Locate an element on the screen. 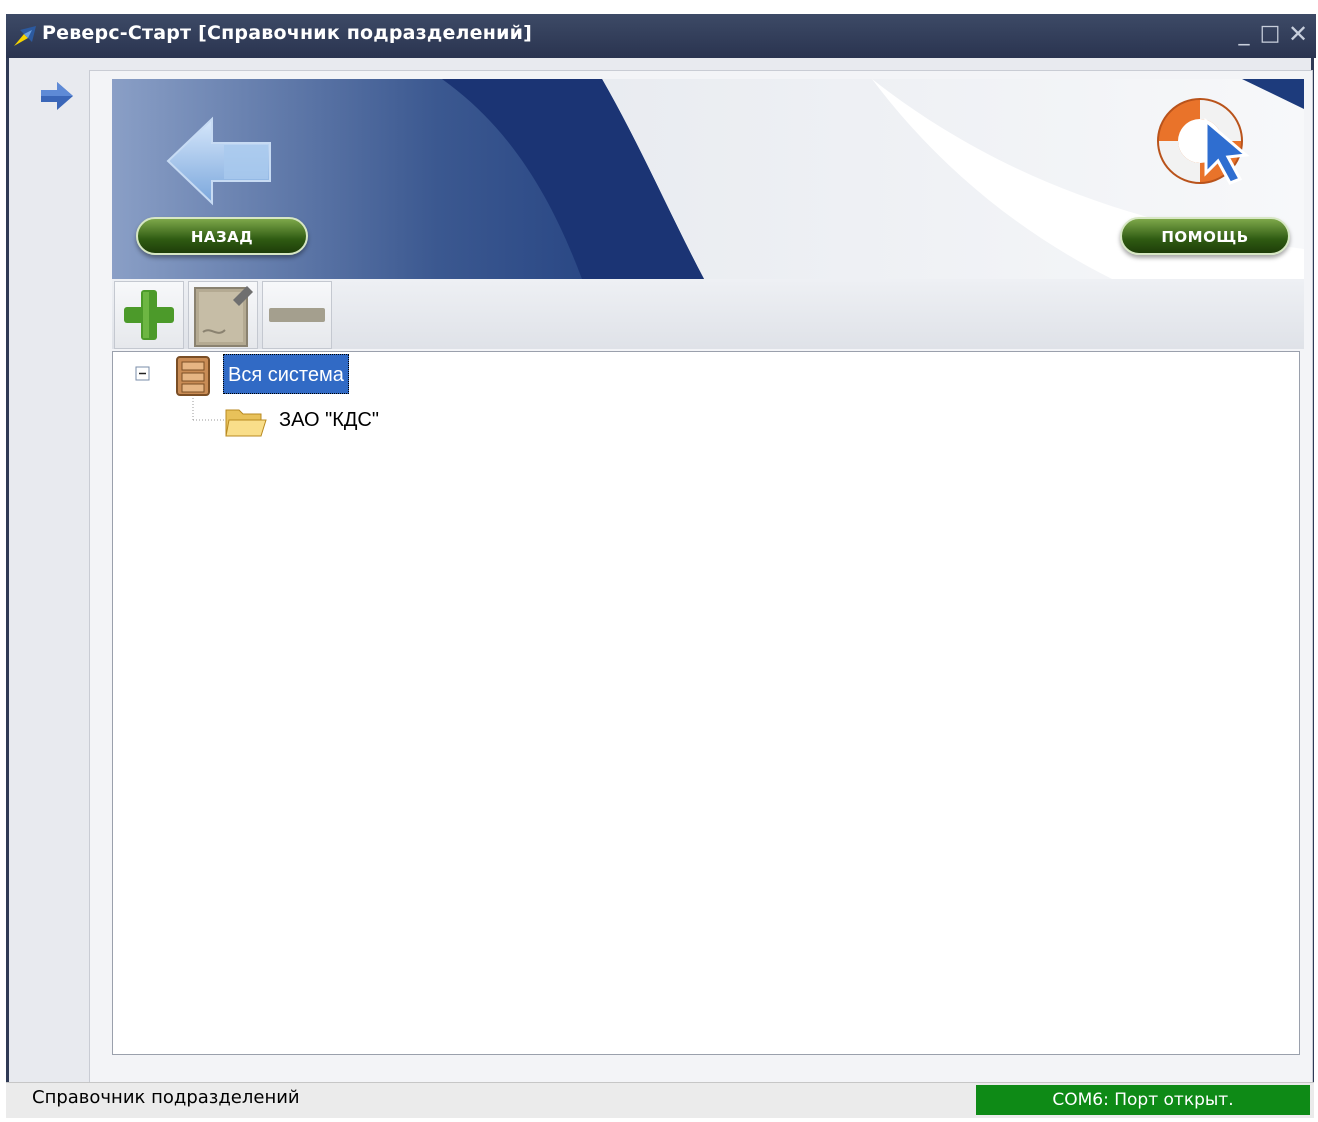 This screenshot has width=1318, height=1122. folder-icon is located at coordinates (246, 423).